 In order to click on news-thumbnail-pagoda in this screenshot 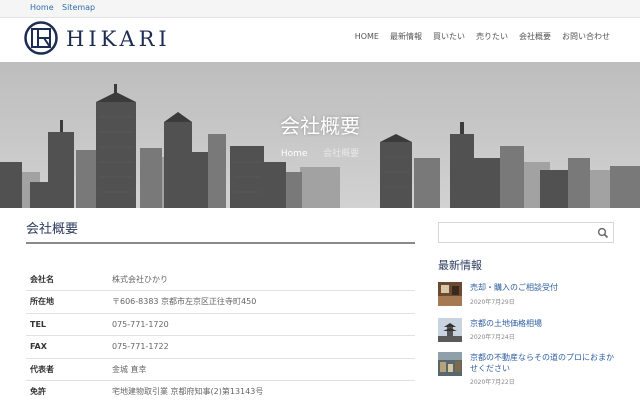, I will do `click(450, 330)`.